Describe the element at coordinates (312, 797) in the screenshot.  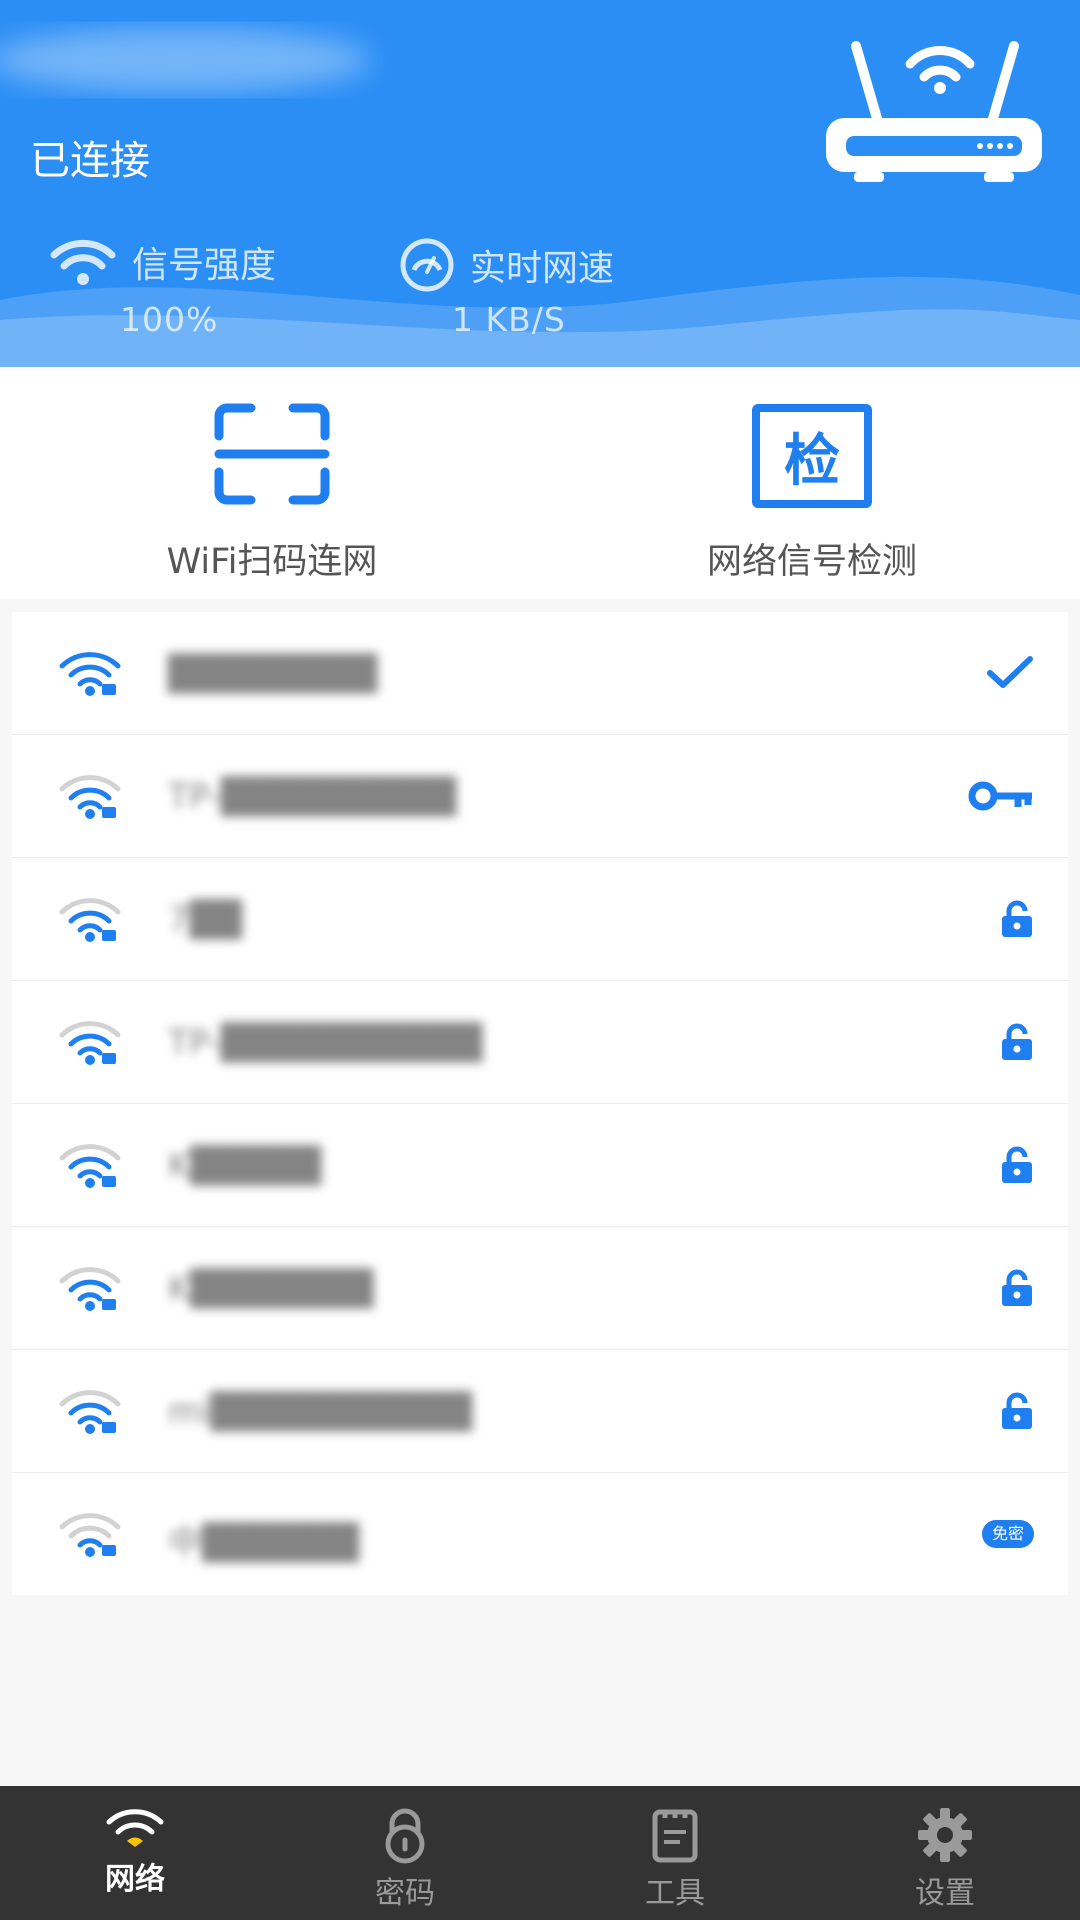
I see `wifi-ssid: TP-█████████` at that location.